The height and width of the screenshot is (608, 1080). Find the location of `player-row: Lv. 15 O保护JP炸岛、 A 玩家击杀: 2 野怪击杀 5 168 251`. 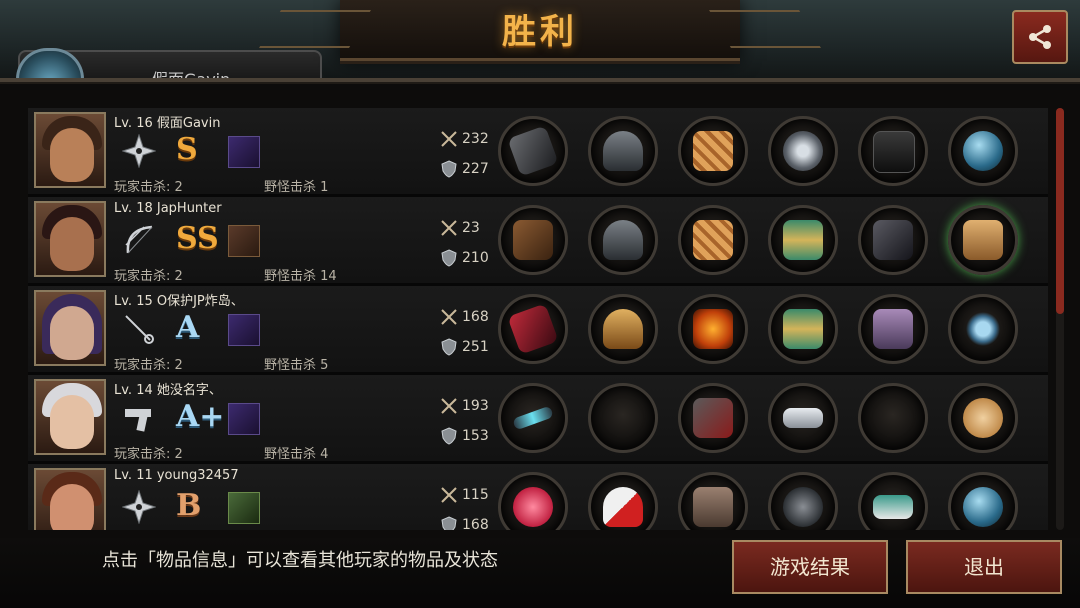

player-row: Lv. 15 O保护JP炸岛、 A 玩家击杀: 2 野怪击杀 5 168 251 is located at coordinates (538, 330).